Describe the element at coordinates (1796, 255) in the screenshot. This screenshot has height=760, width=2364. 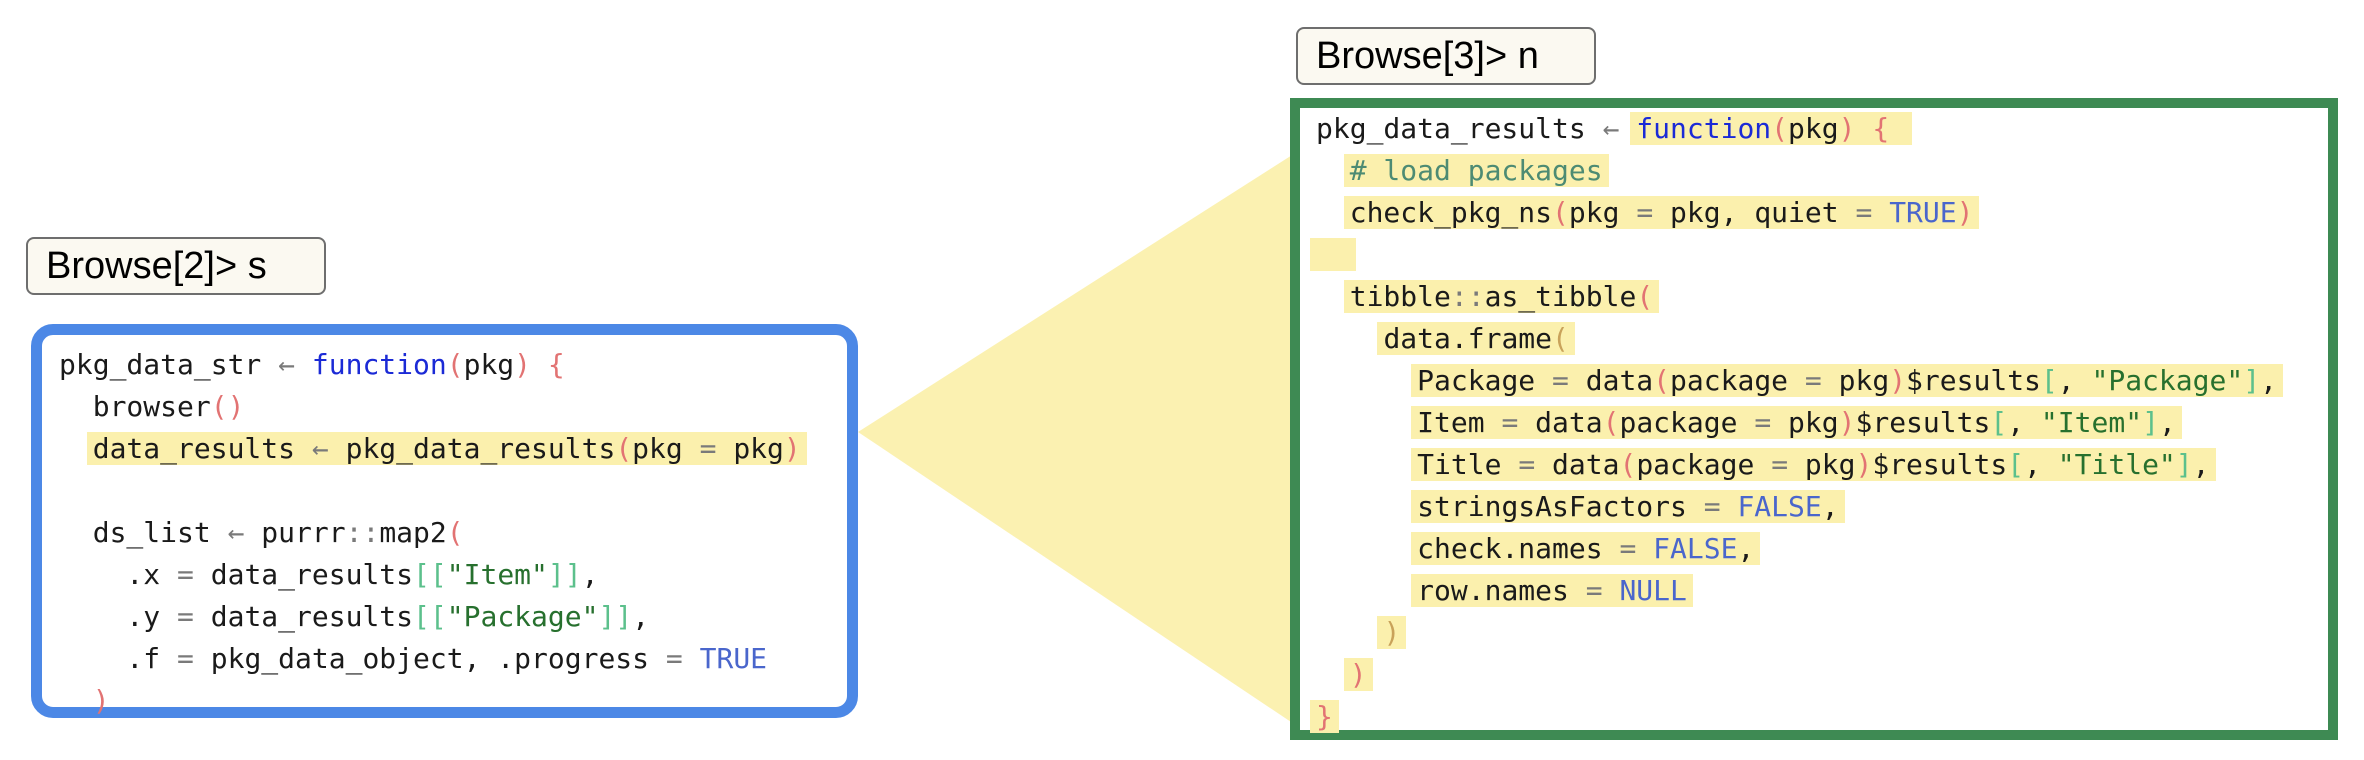
I see `code-right-line` at that location.